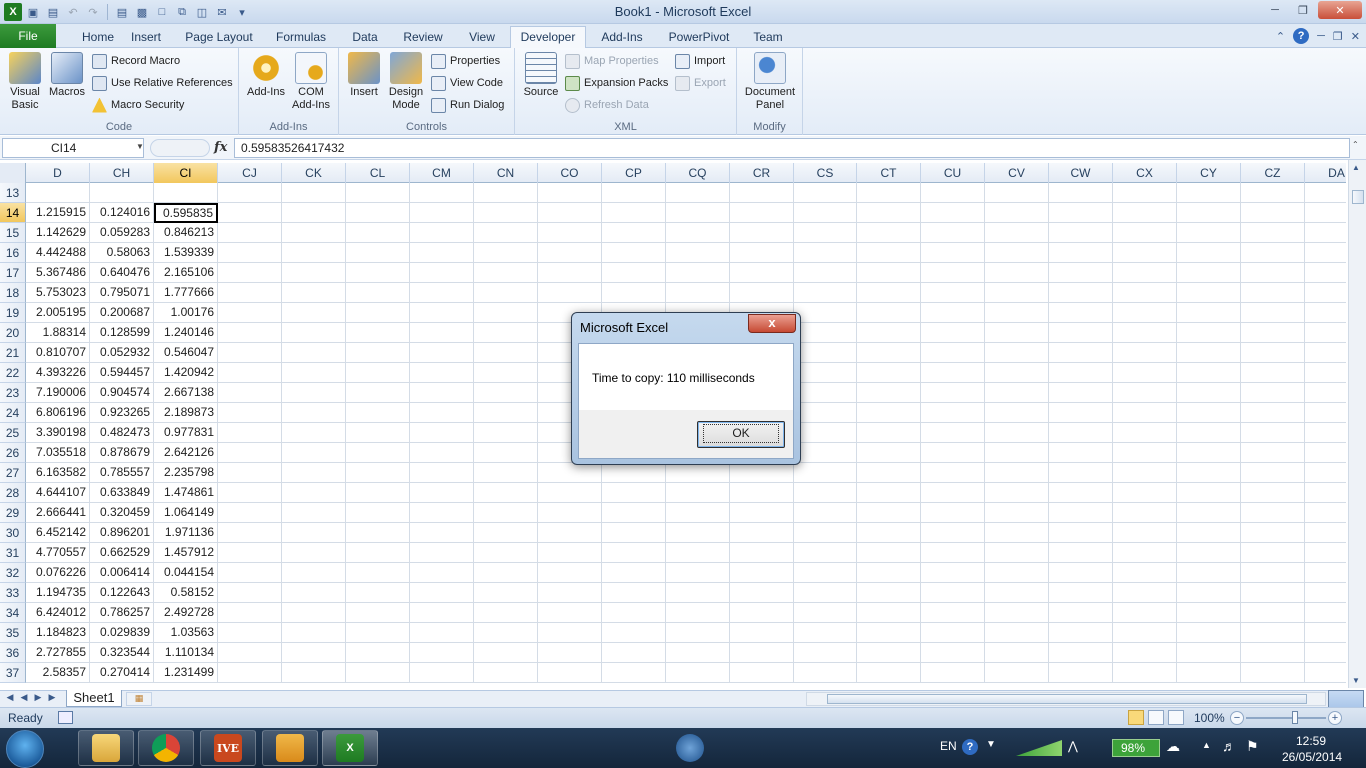 This screenshot has width=1366, height=768. What do you see at coordinates (741, 434) in the screenshot?
I see `dialog-ok-button: OK` at bounding box center [741, 434].